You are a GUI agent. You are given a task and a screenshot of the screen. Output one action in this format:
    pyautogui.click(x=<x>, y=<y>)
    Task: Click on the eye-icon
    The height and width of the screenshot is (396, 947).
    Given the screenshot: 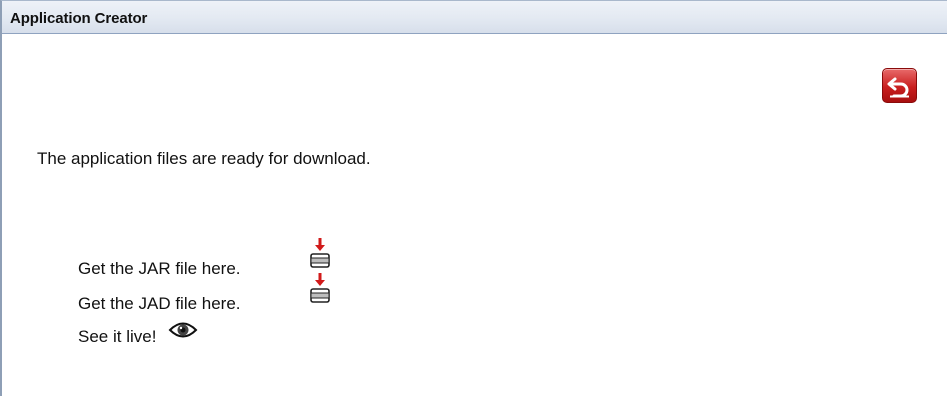 What is the action you would take?
    pyautogui.click(x=183, y=332)
    